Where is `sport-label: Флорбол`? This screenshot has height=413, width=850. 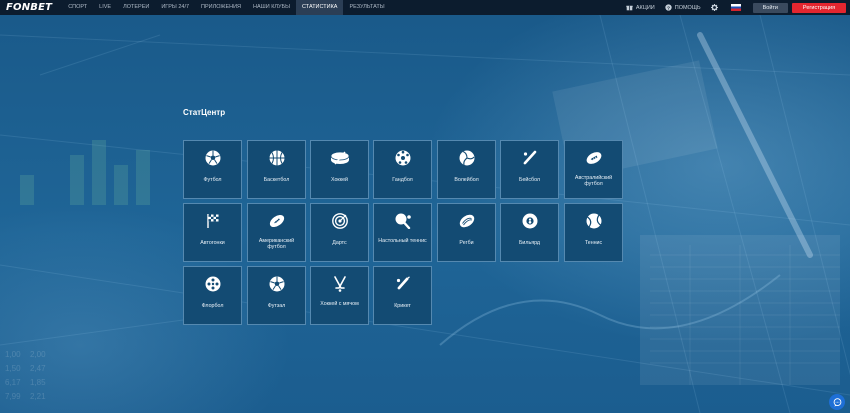
sport-label: Флорбол is located at coordinates (212, 306).